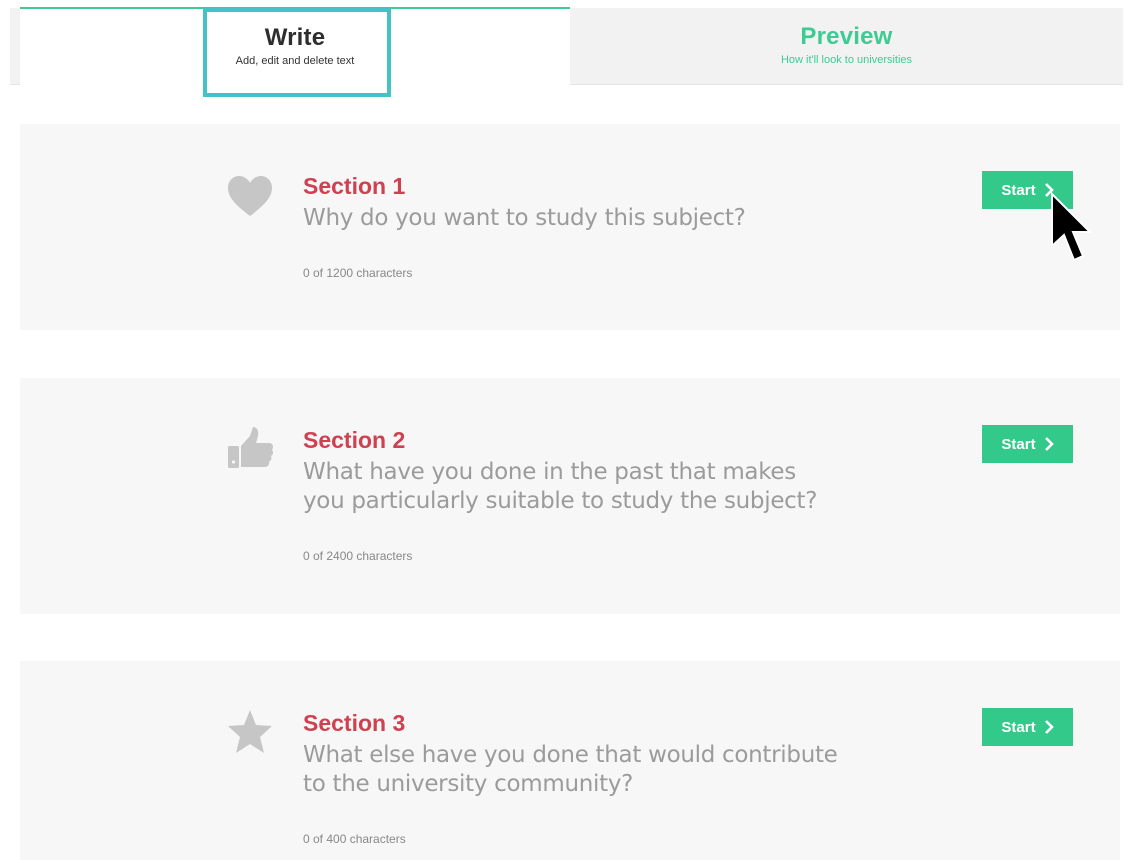 The height and width of the screenshot is (860, 1126). I want to click on section-heading: Section 2, so click(354, 440).